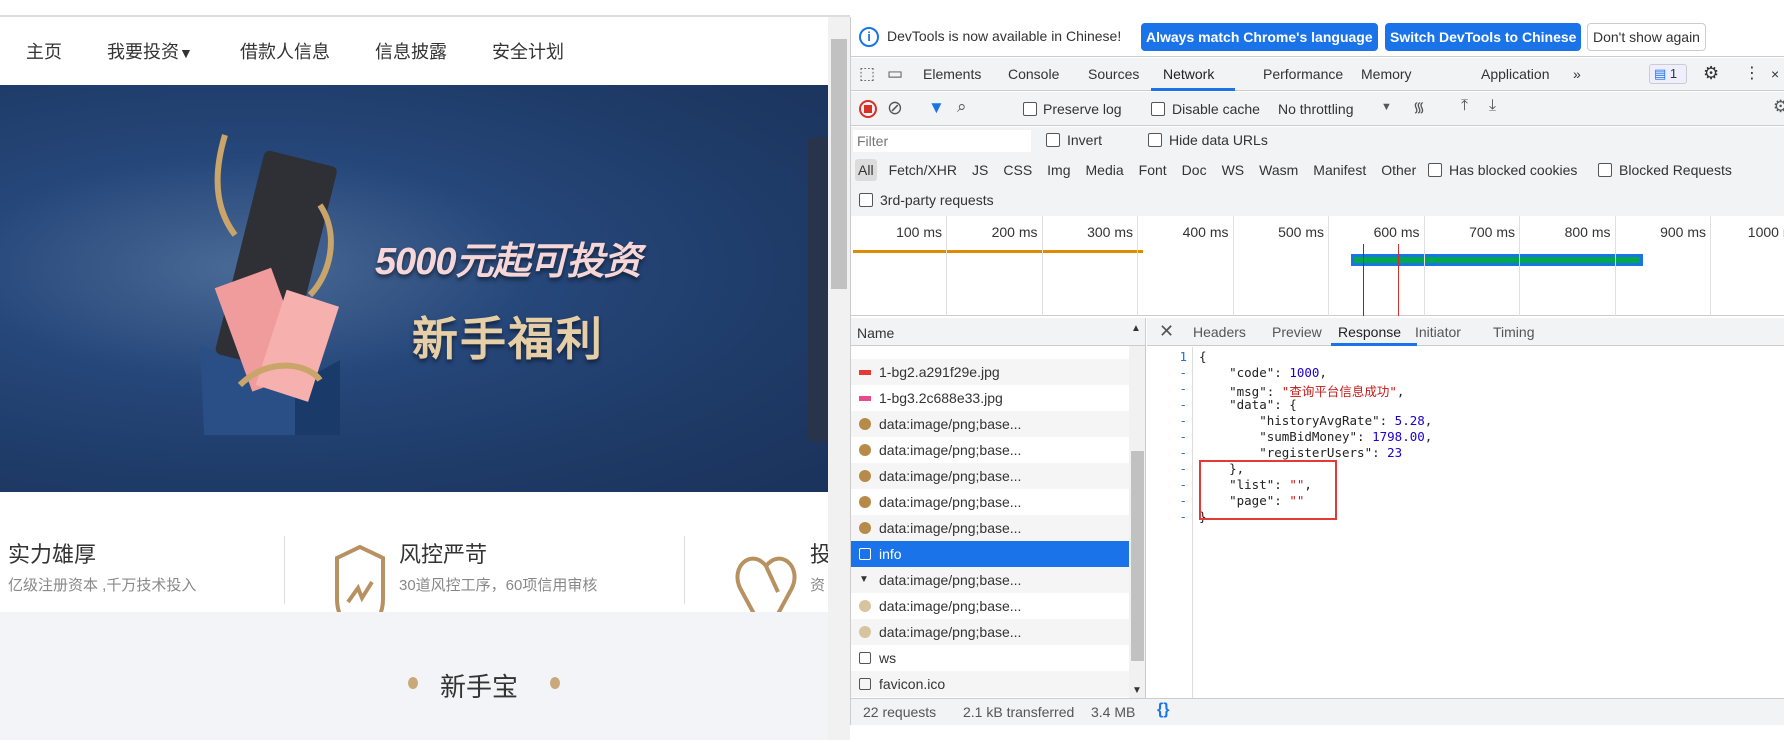 Image resolution: width=1784 pixels, height=740 pixels. I want to click on nav-security: 安全计划, so click(528, 51).